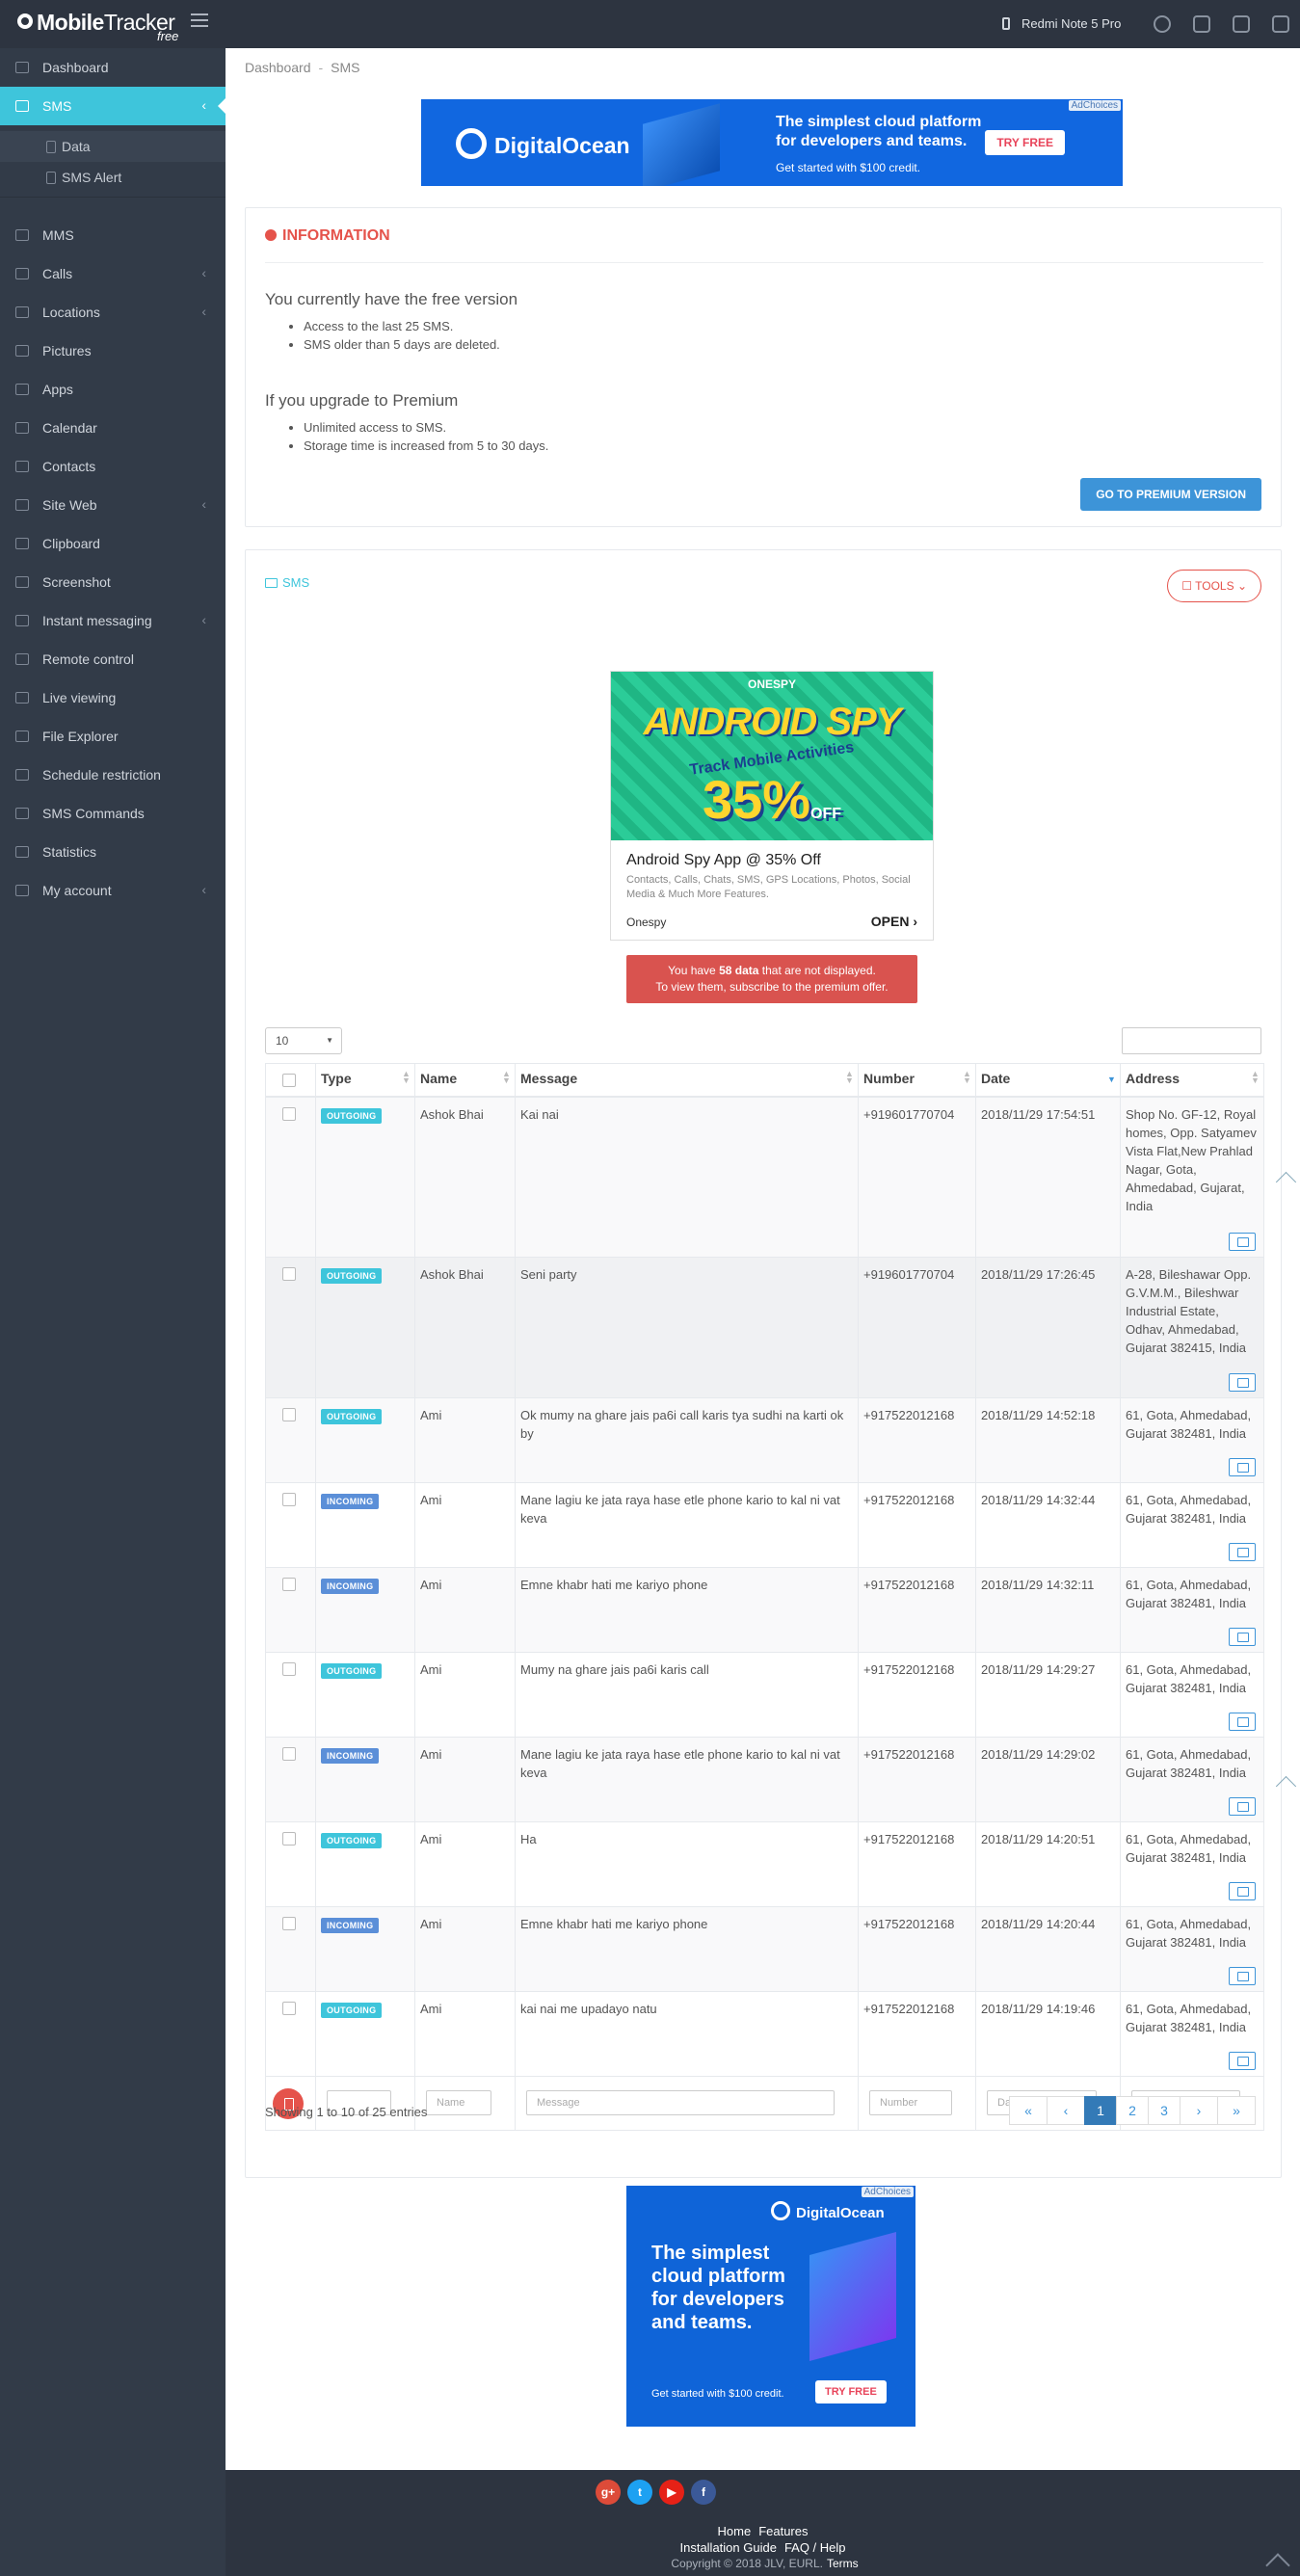 This screenshot has width=1300, height=2576. What do you see at coordinates (113, 775) in the screenshot?
I see `sidebar-item-schedule-restriction: Schedule restriction` at bounding box center [113, 775].